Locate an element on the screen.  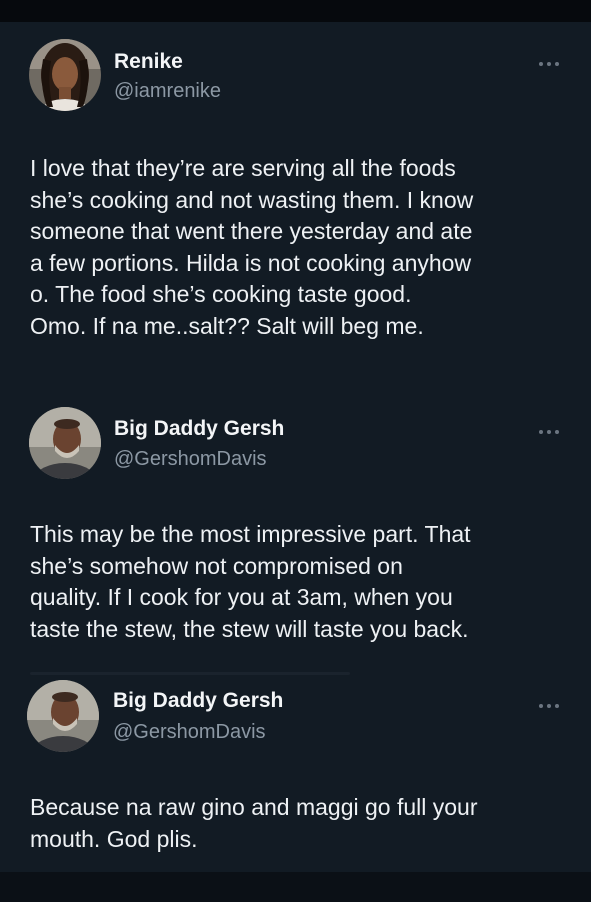
tweet-text-line: mouth. God plis. is located at coordinates (114, 838).